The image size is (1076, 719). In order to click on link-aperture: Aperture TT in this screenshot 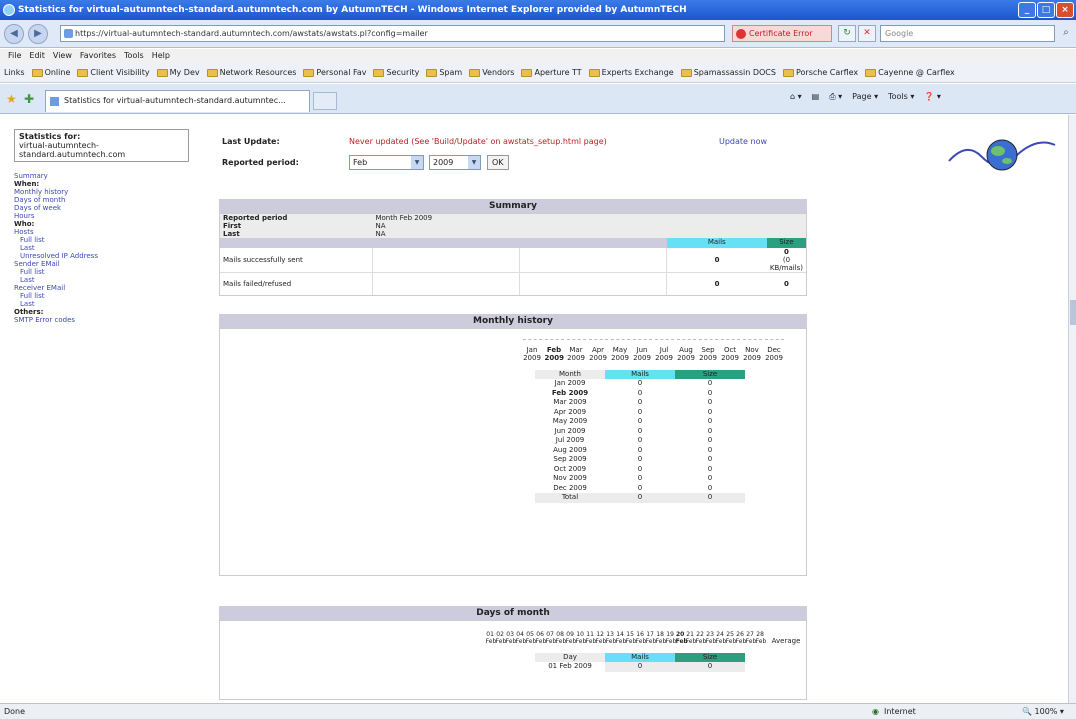, I will do `click(551, 72)`.